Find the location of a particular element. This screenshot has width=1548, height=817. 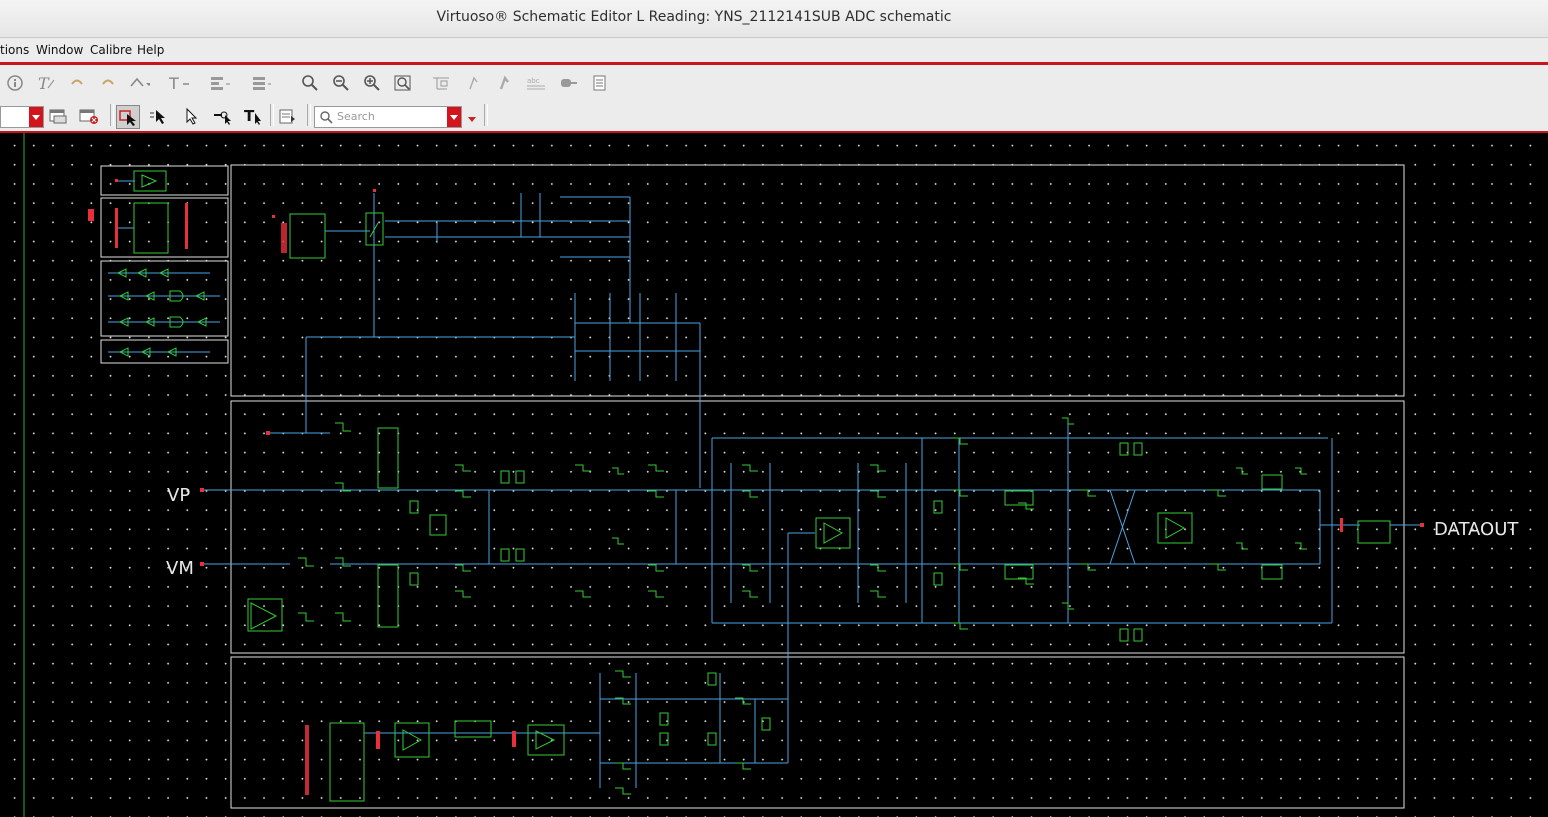

pin-icon is located at coordinates (568, 83).